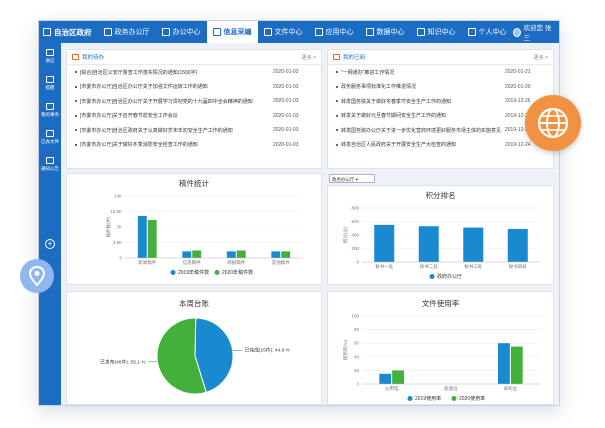 The height and width of the screenshot is (428, 605). Describe the element at coordinates (50, 114) in the screenshot. I see `sidebar-item-label: 我的事务` at that location.